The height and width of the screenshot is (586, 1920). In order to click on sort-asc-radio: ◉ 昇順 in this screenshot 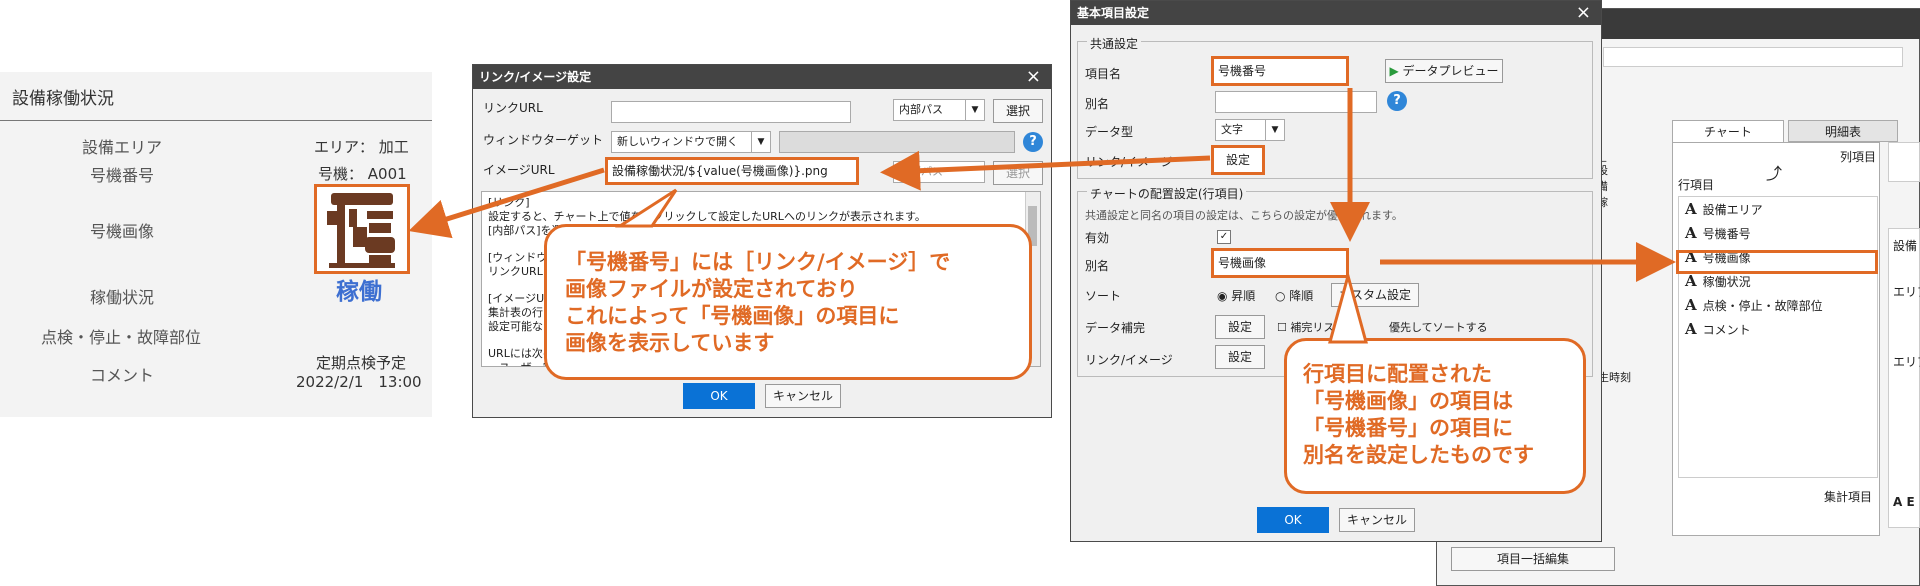, I will do `click(1236, 295)`.